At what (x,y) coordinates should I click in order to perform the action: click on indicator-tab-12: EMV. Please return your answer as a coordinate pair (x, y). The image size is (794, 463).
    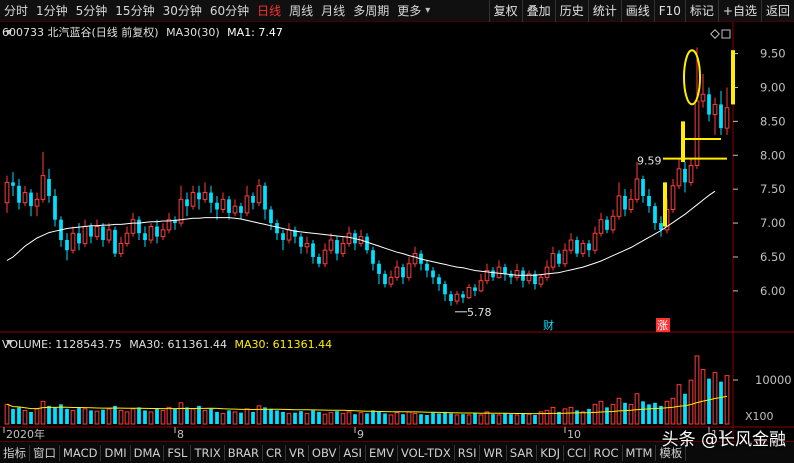
    Looking at the image, I should click on (382, 452).